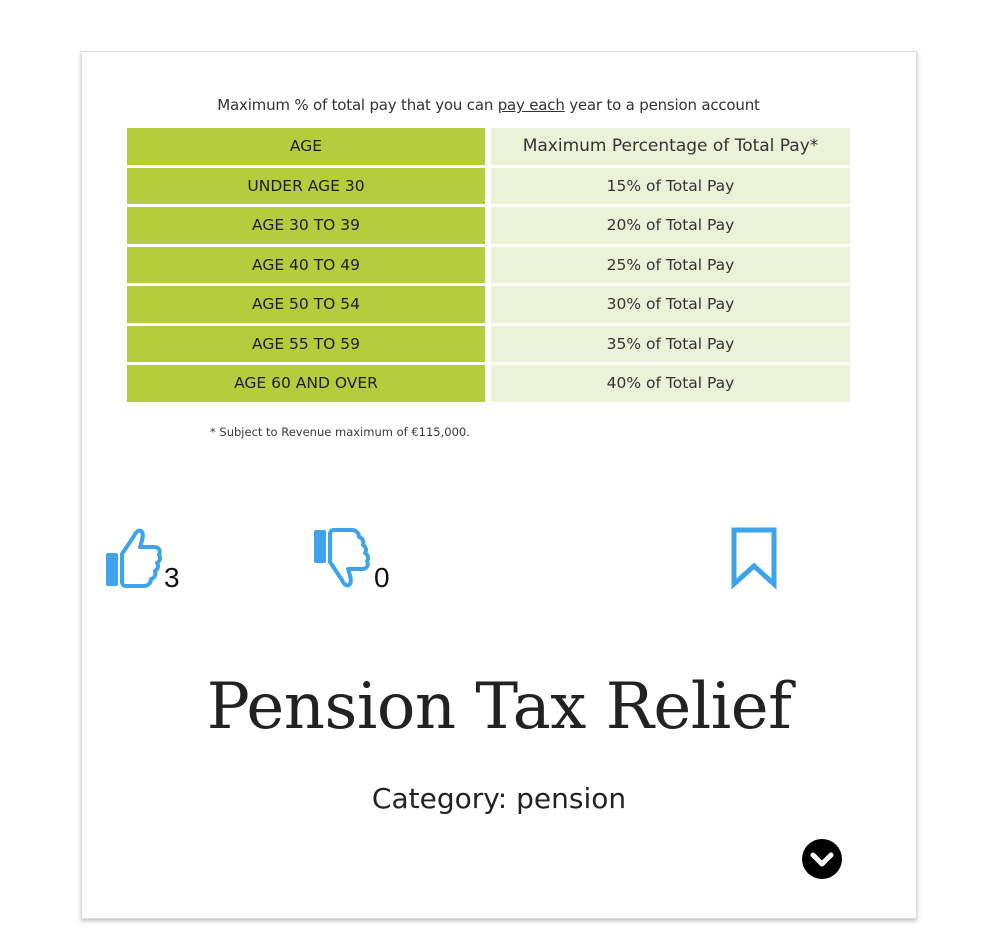  What do you see at coordinates (670, 385) in the screenshot?
I see `row-percentage: 40% of Total Pay` at bounding box center [670, 385].